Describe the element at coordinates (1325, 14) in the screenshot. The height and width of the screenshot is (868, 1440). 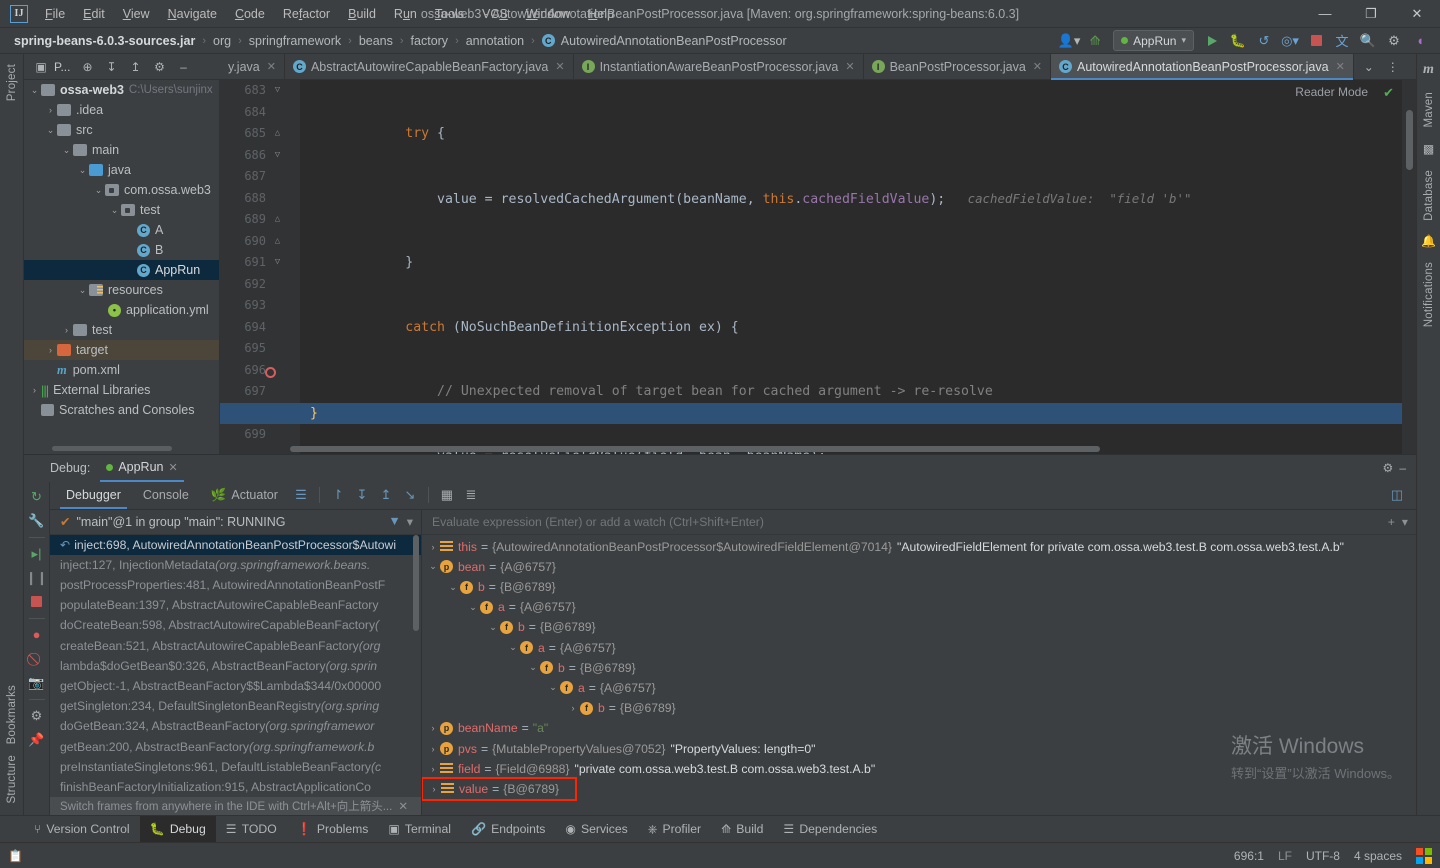
I see `minimize-button: —` at that location.